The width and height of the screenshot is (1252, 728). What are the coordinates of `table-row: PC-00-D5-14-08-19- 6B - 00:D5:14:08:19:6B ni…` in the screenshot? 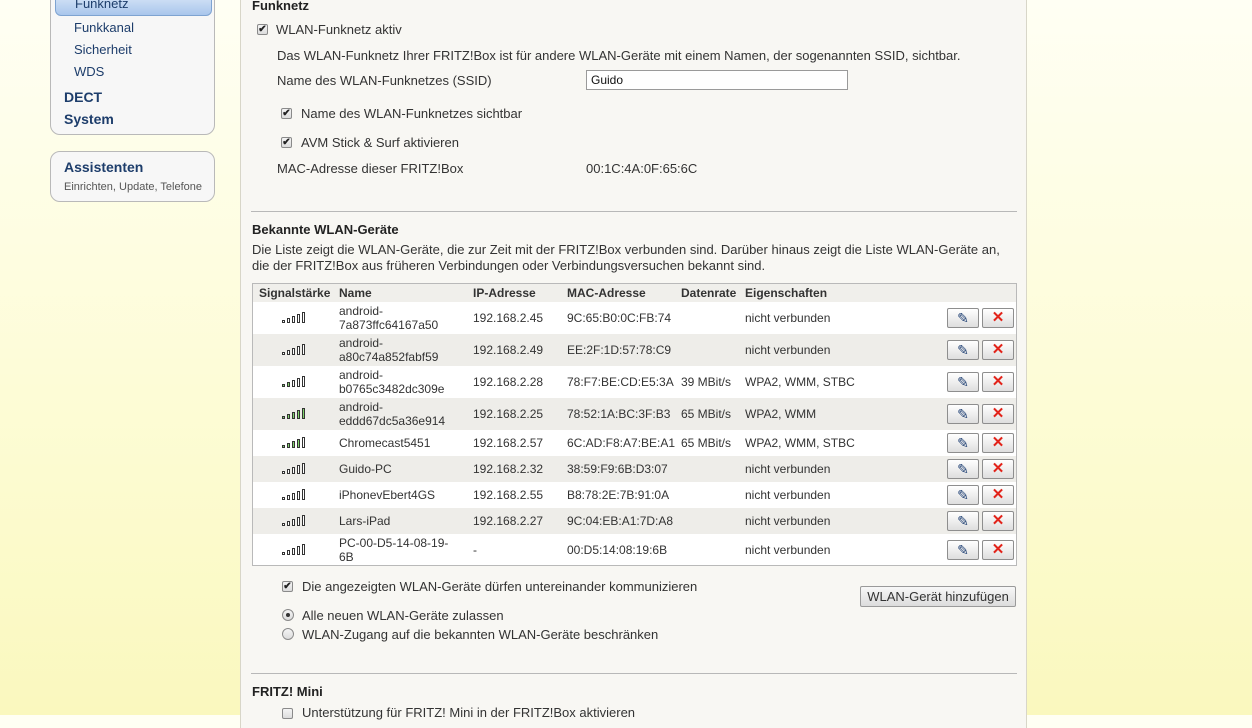 It's located at (634, 550).